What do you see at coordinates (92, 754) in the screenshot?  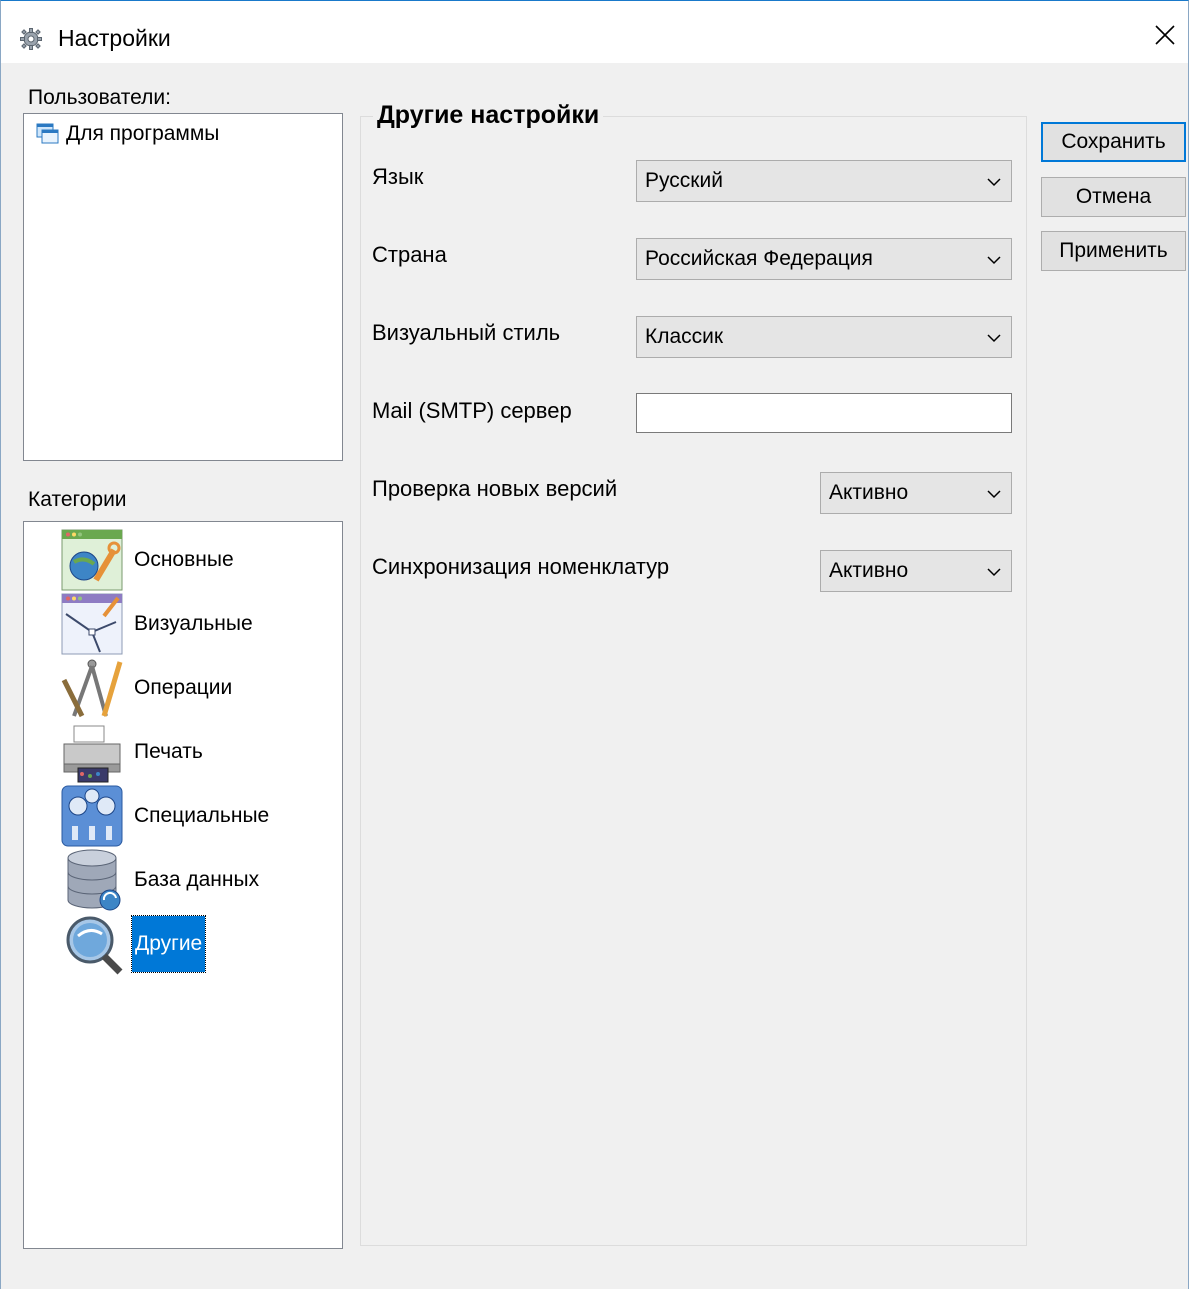 I see `printer-icon` at bounding box center [92, 754].